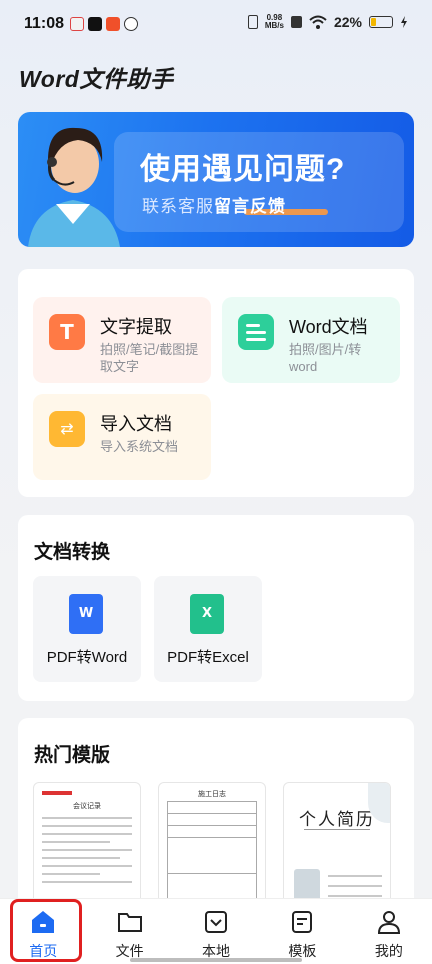  Describe the element at coordinates (122, 340) in the screenshot. I see `tool-text-extract: T 文字提取 拍照/笔记/截图提取文字` at that location.